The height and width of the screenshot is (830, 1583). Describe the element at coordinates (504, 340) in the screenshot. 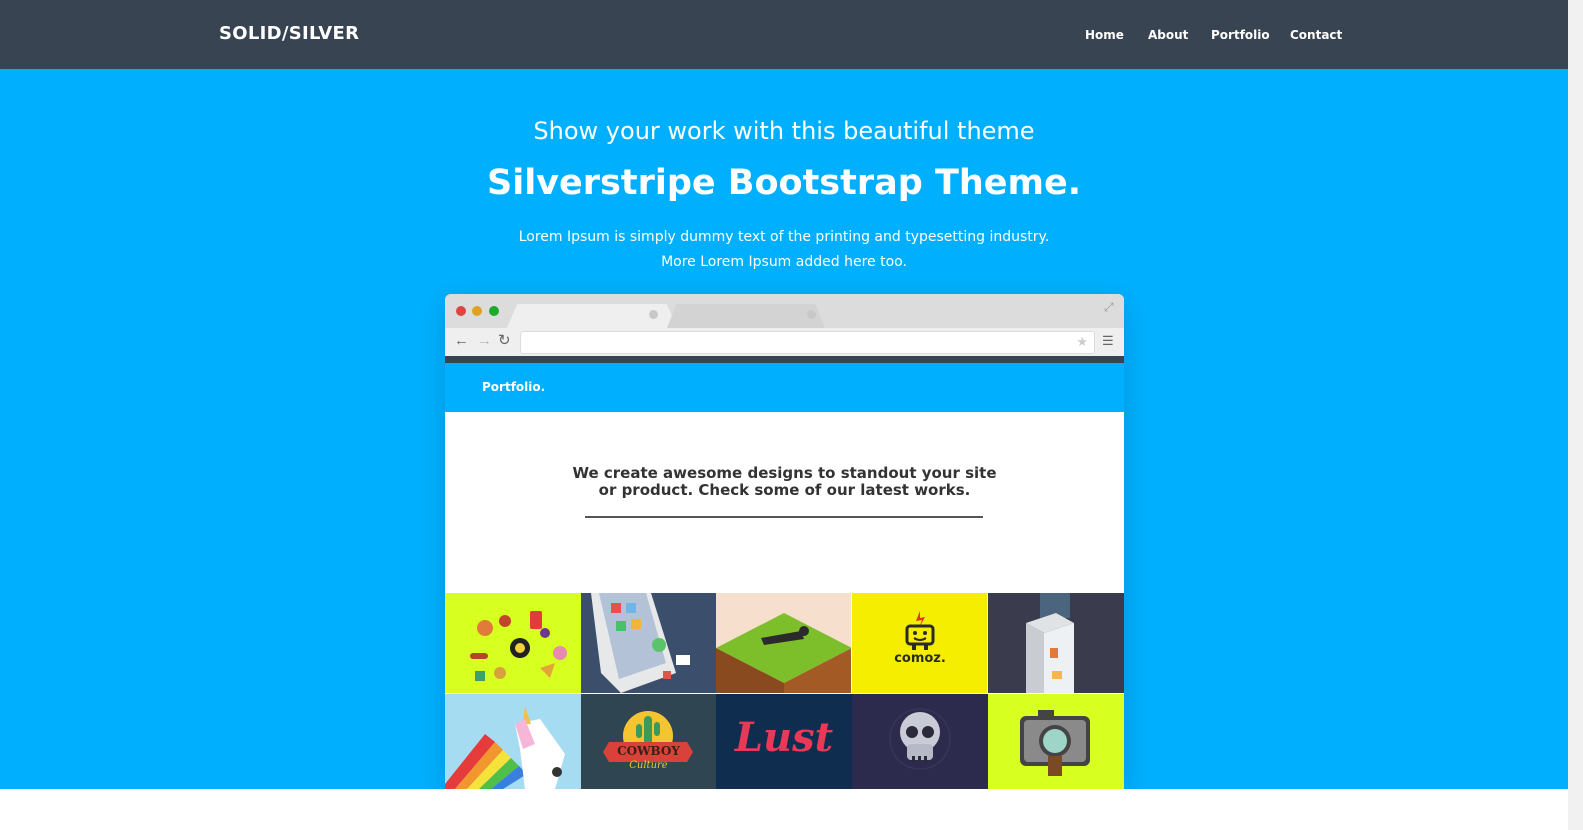

I see `reload-icon: ↻` at that location.